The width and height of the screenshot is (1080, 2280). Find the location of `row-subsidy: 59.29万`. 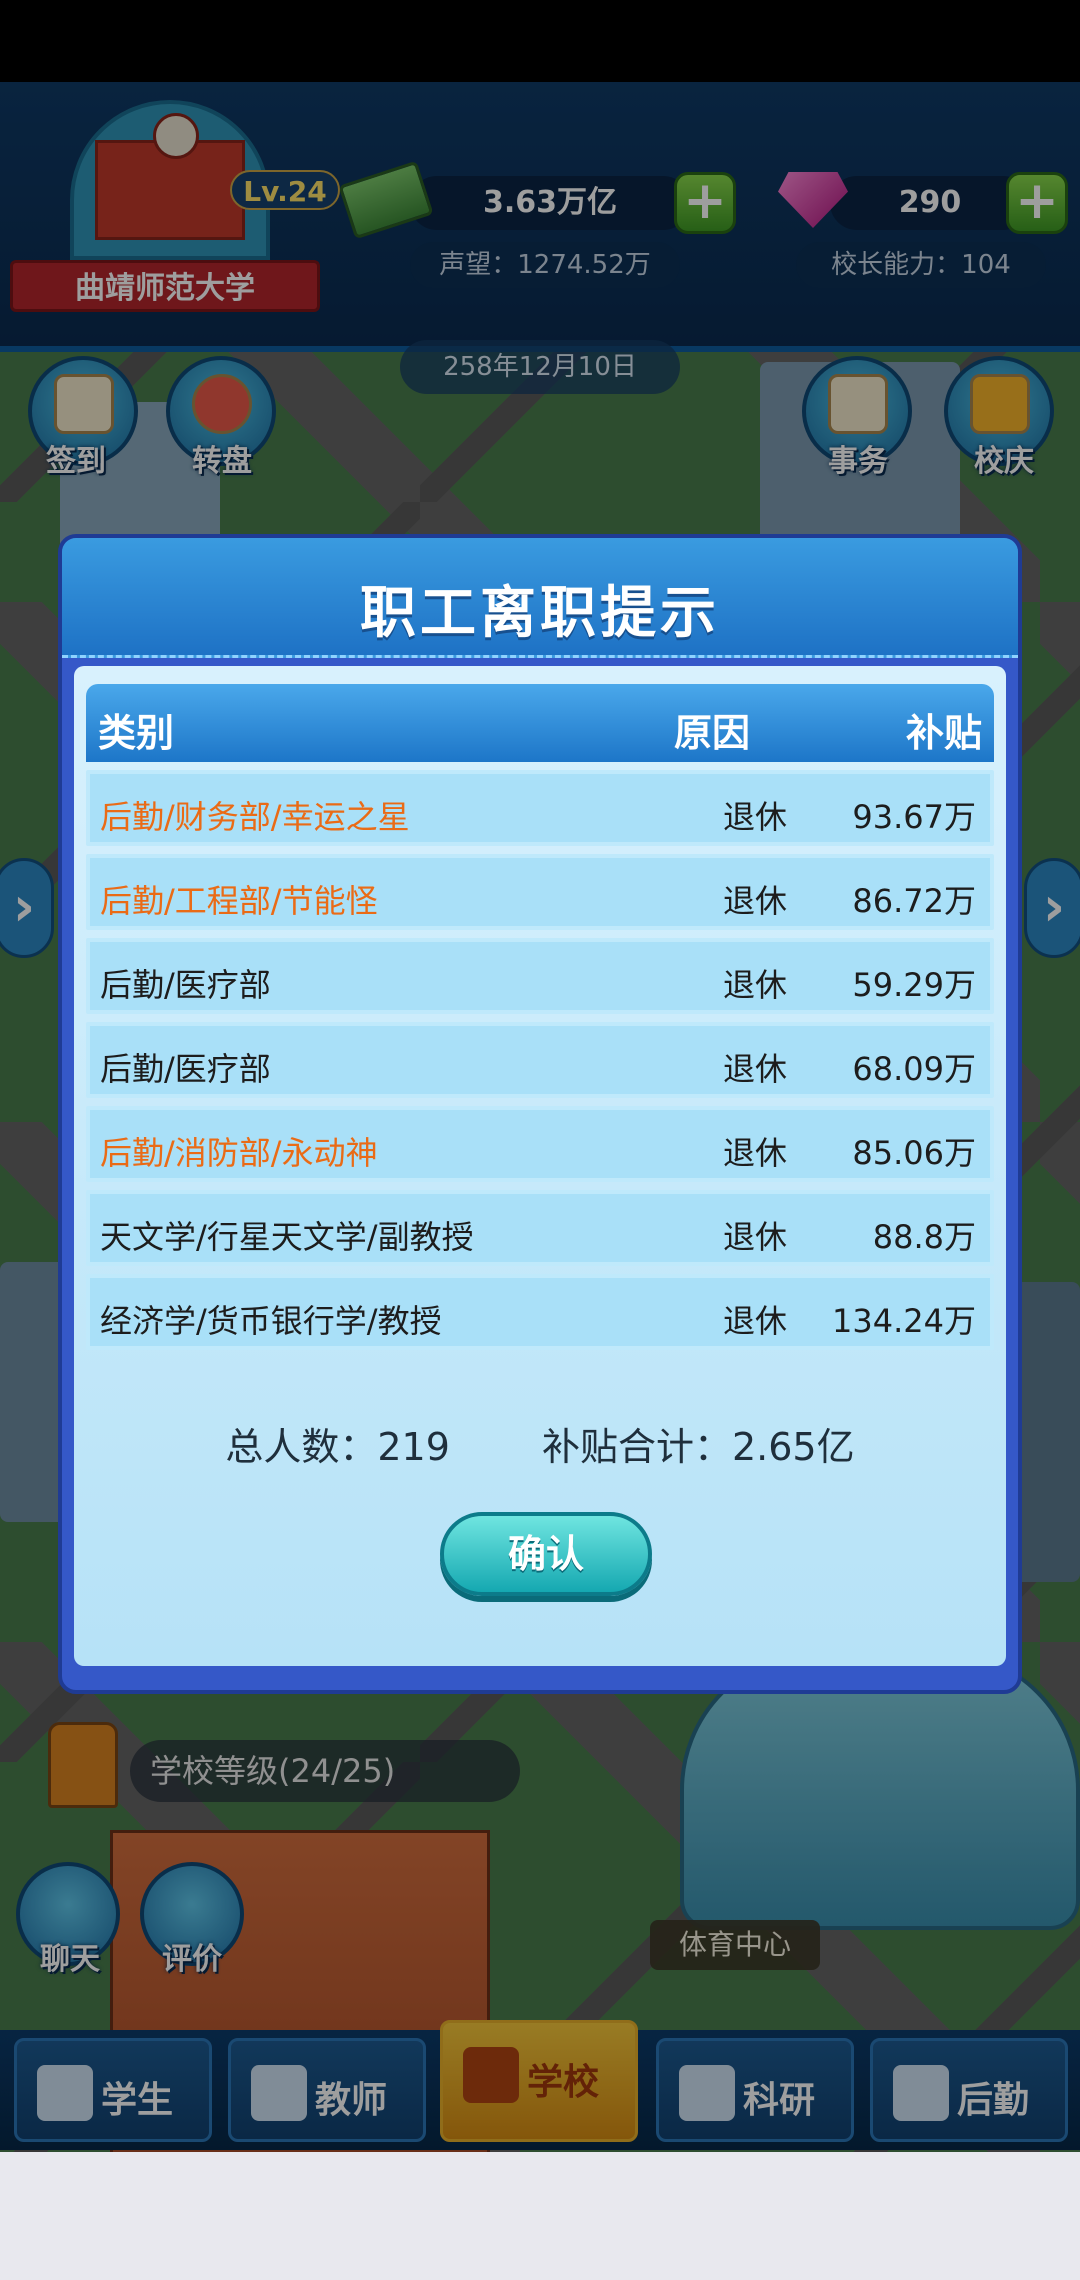

row-subsidy: 59.29万 is located at coordinates (914, 985).